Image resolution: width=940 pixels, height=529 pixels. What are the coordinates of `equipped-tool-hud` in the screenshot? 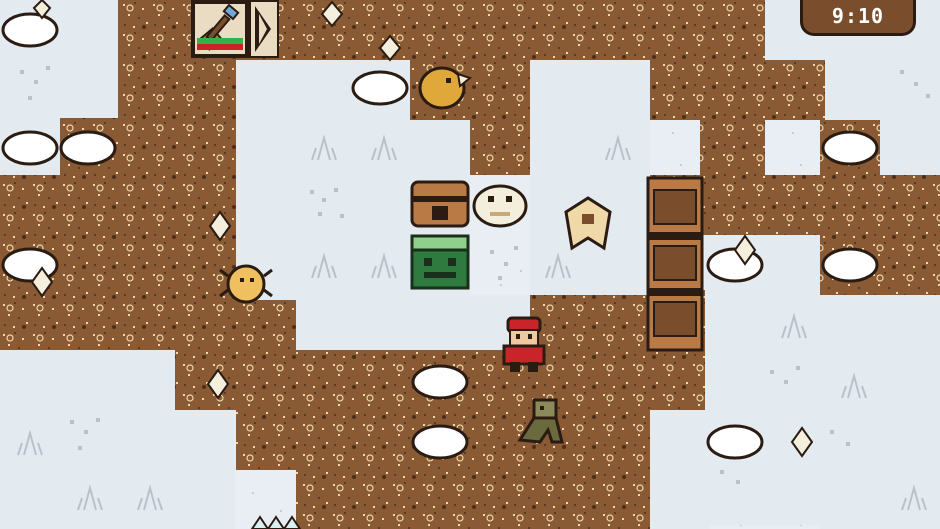 It's located at (235, 29).